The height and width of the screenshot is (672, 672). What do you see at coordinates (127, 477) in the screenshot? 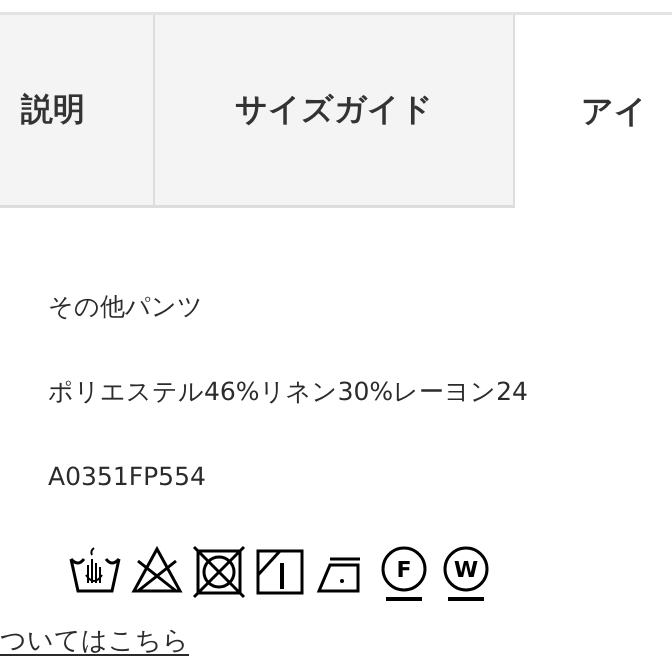
I see `detail-text: A0351FP554` at bounding box center [127, 477].